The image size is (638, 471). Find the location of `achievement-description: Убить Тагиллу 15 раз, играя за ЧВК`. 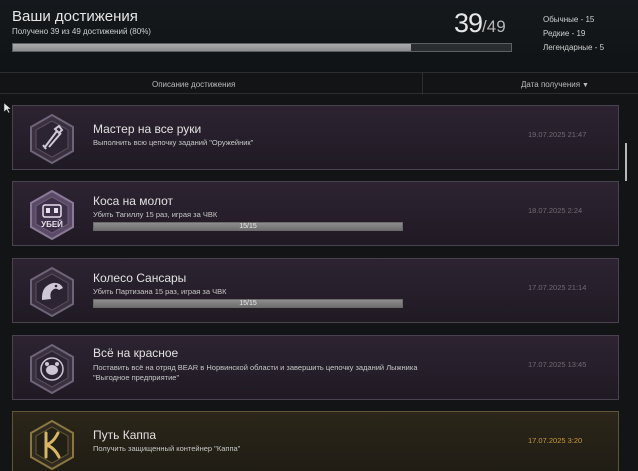

achievement-description: Убить Тагиллу 15 раз, играя за ЧВК is located at coordinates (155, 214).